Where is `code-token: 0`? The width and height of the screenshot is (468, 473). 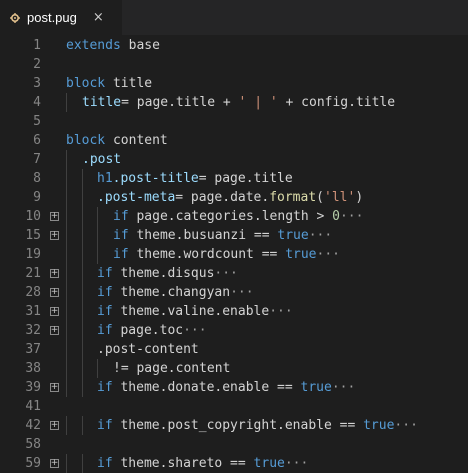 code-token: 0 is located at coordinates (336, 216).